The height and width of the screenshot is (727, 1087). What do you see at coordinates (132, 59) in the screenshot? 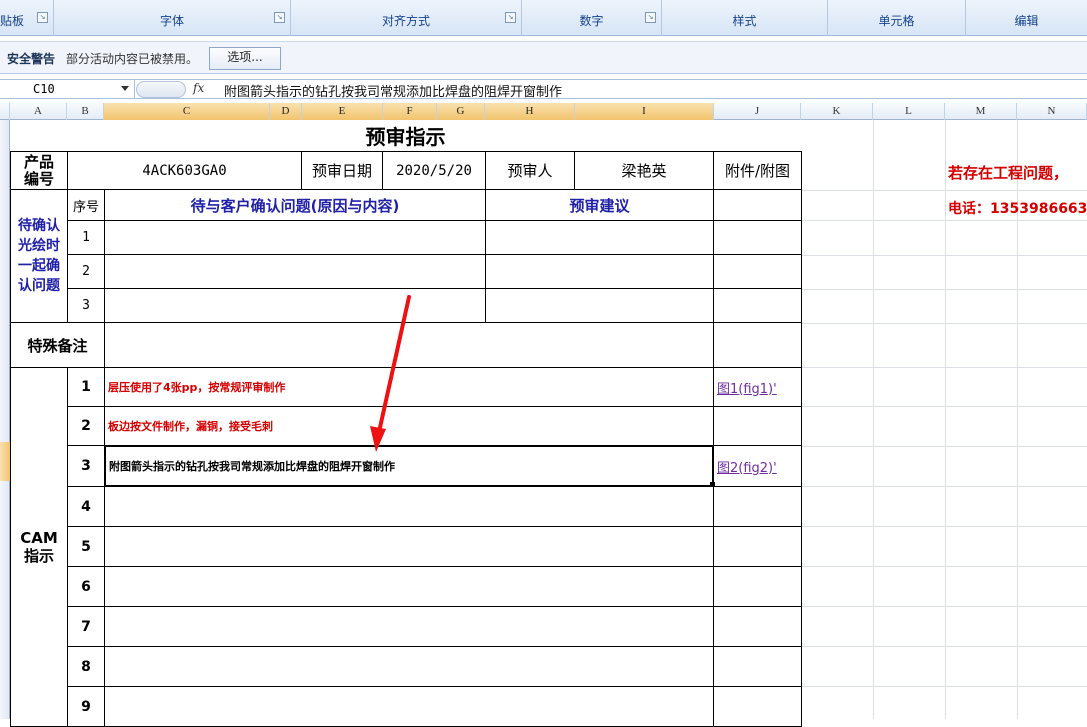
I see `security-warning-message: 部分活动内容已被禁用。` at bounding box center [132, 59].